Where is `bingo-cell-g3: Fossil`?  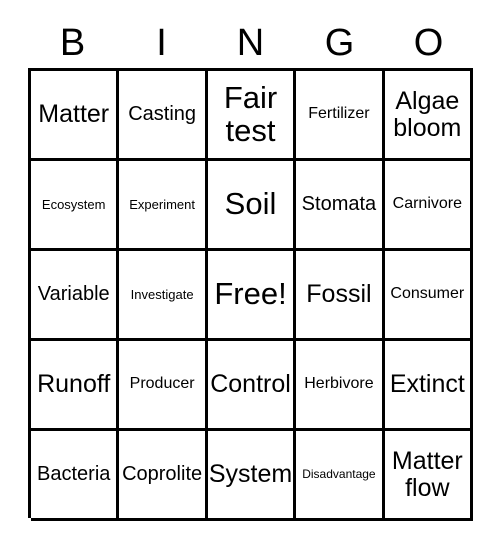 bingo-cell-g3: Fossil is located at coordinates (340, 296).